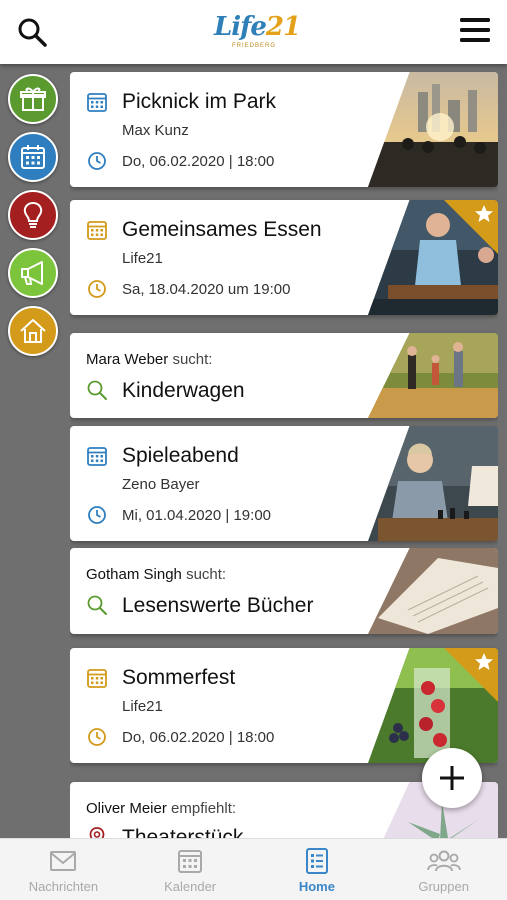  Describe the element at coordinates (222, 229) in the screenshot. I see `event-title: Gemeinsames Essen` at that location.